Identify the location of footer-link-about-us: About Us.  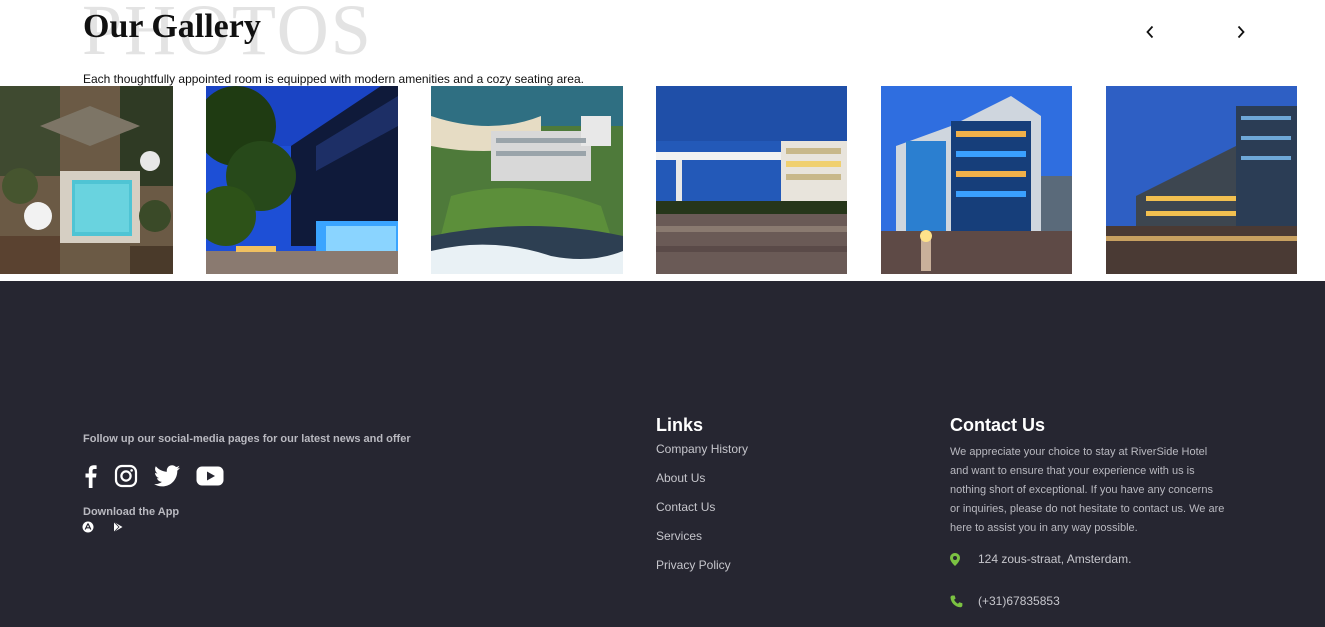
(702, 486).